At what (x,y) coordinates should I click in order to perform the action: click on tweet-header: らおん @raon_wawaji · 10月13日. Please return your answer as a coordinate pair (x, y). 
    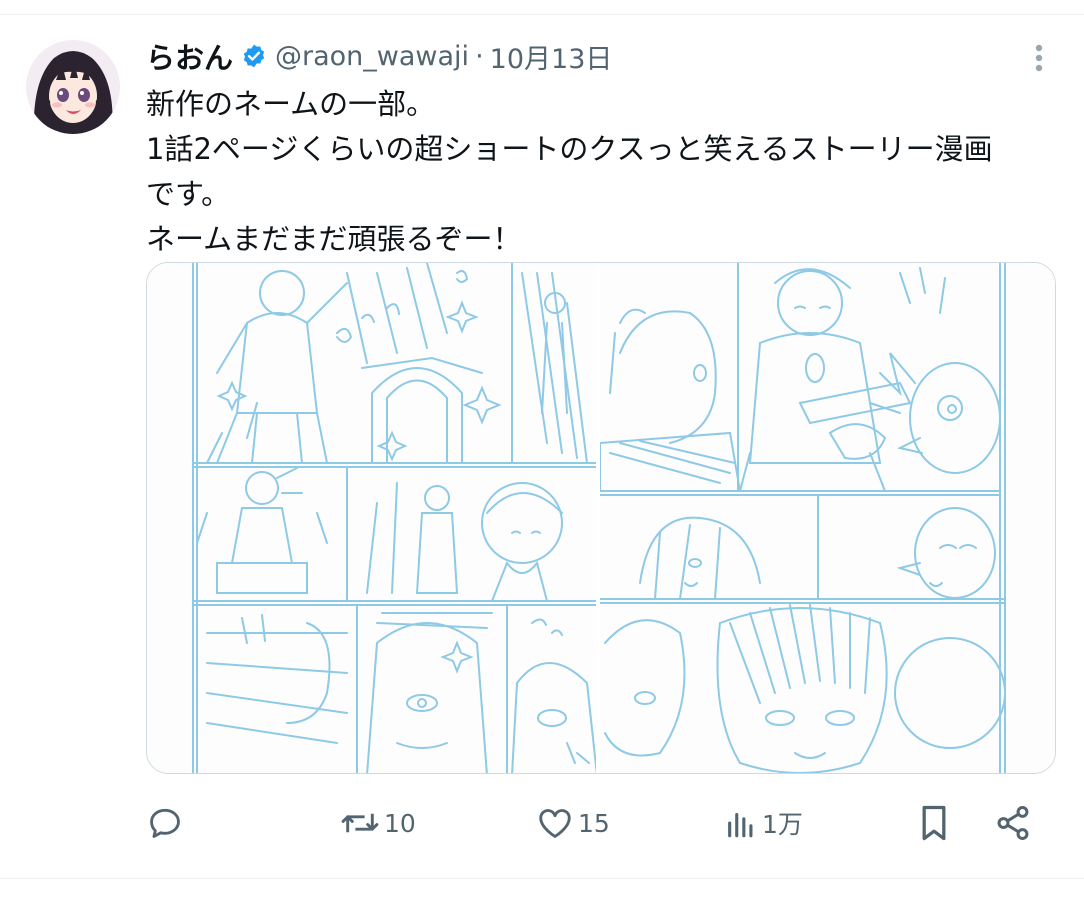
    Looking at the image, I should click on (379, 56).